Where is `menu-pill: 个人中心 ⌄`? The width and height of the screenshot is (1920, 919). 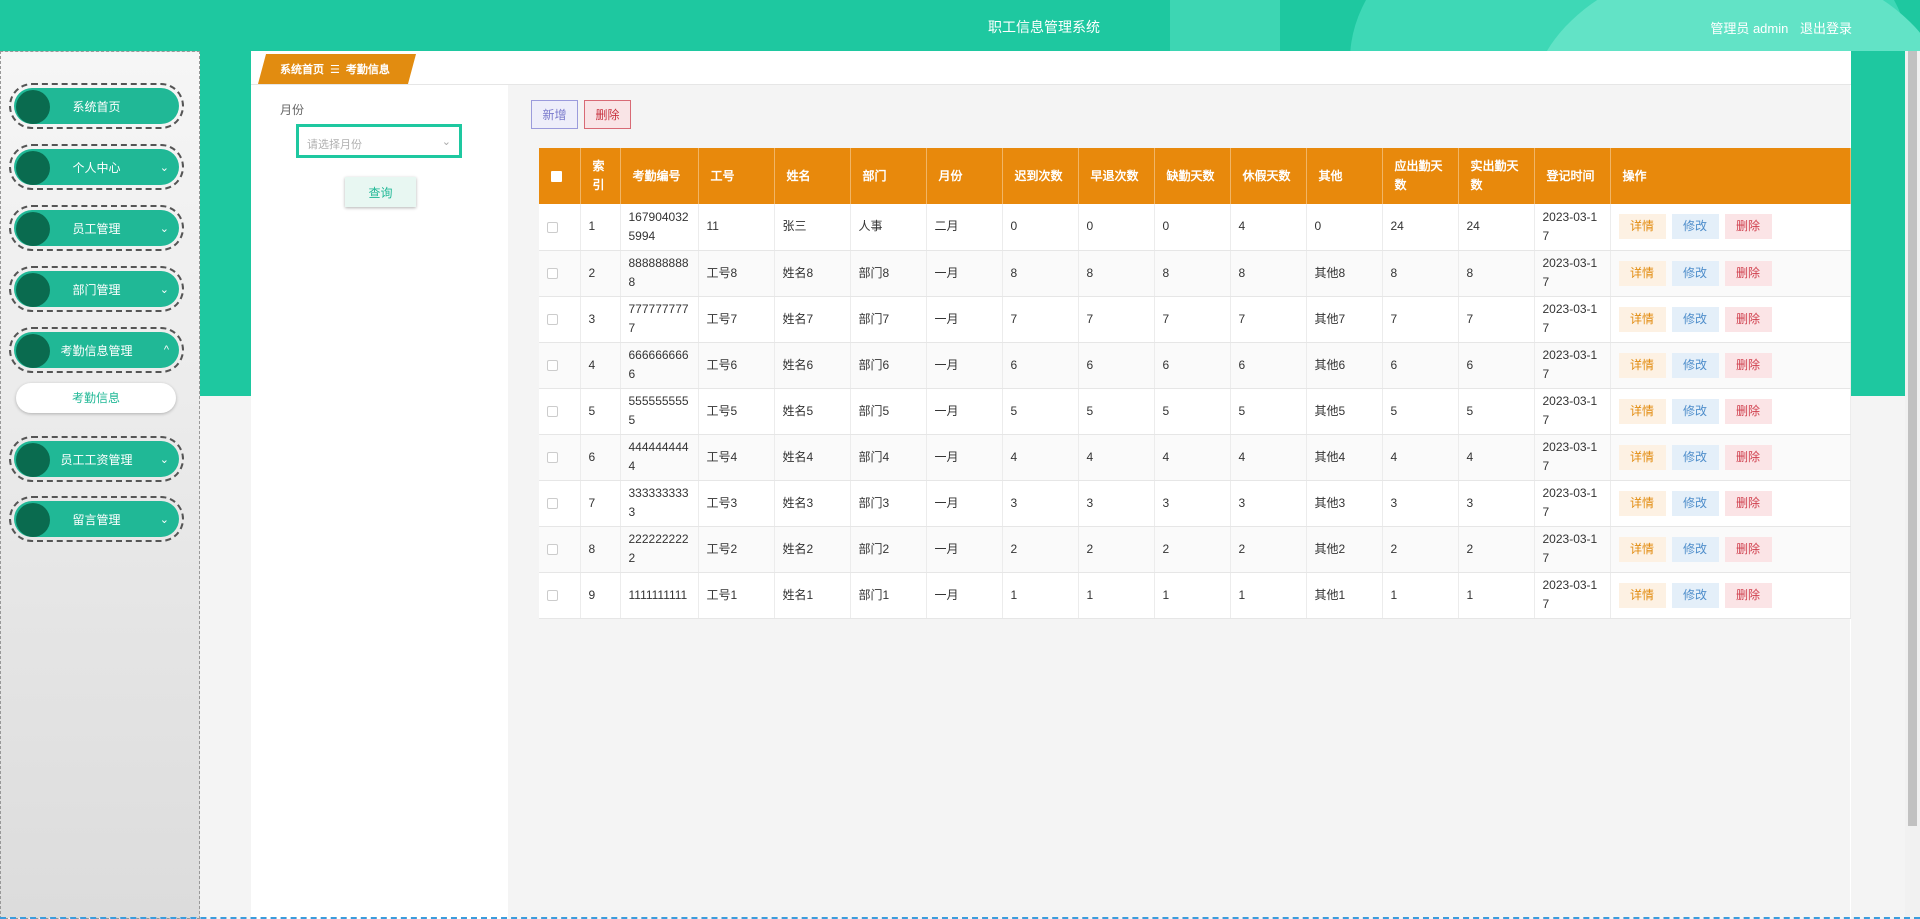
menu-pill: 个人中心 ⌄ is located at coordinates (96, 167).